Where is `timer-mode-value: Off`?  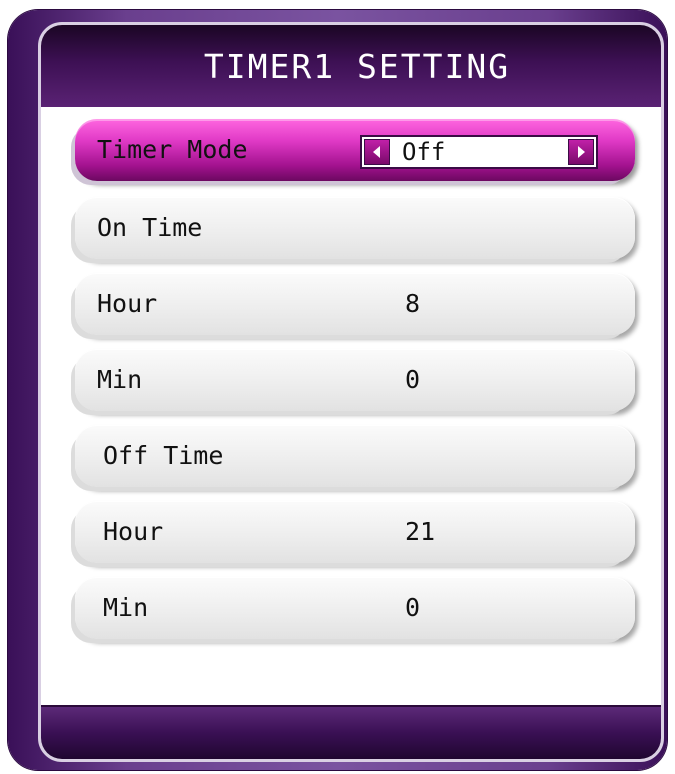 timer-mode-value: Off is located at coordinates (424, 152).